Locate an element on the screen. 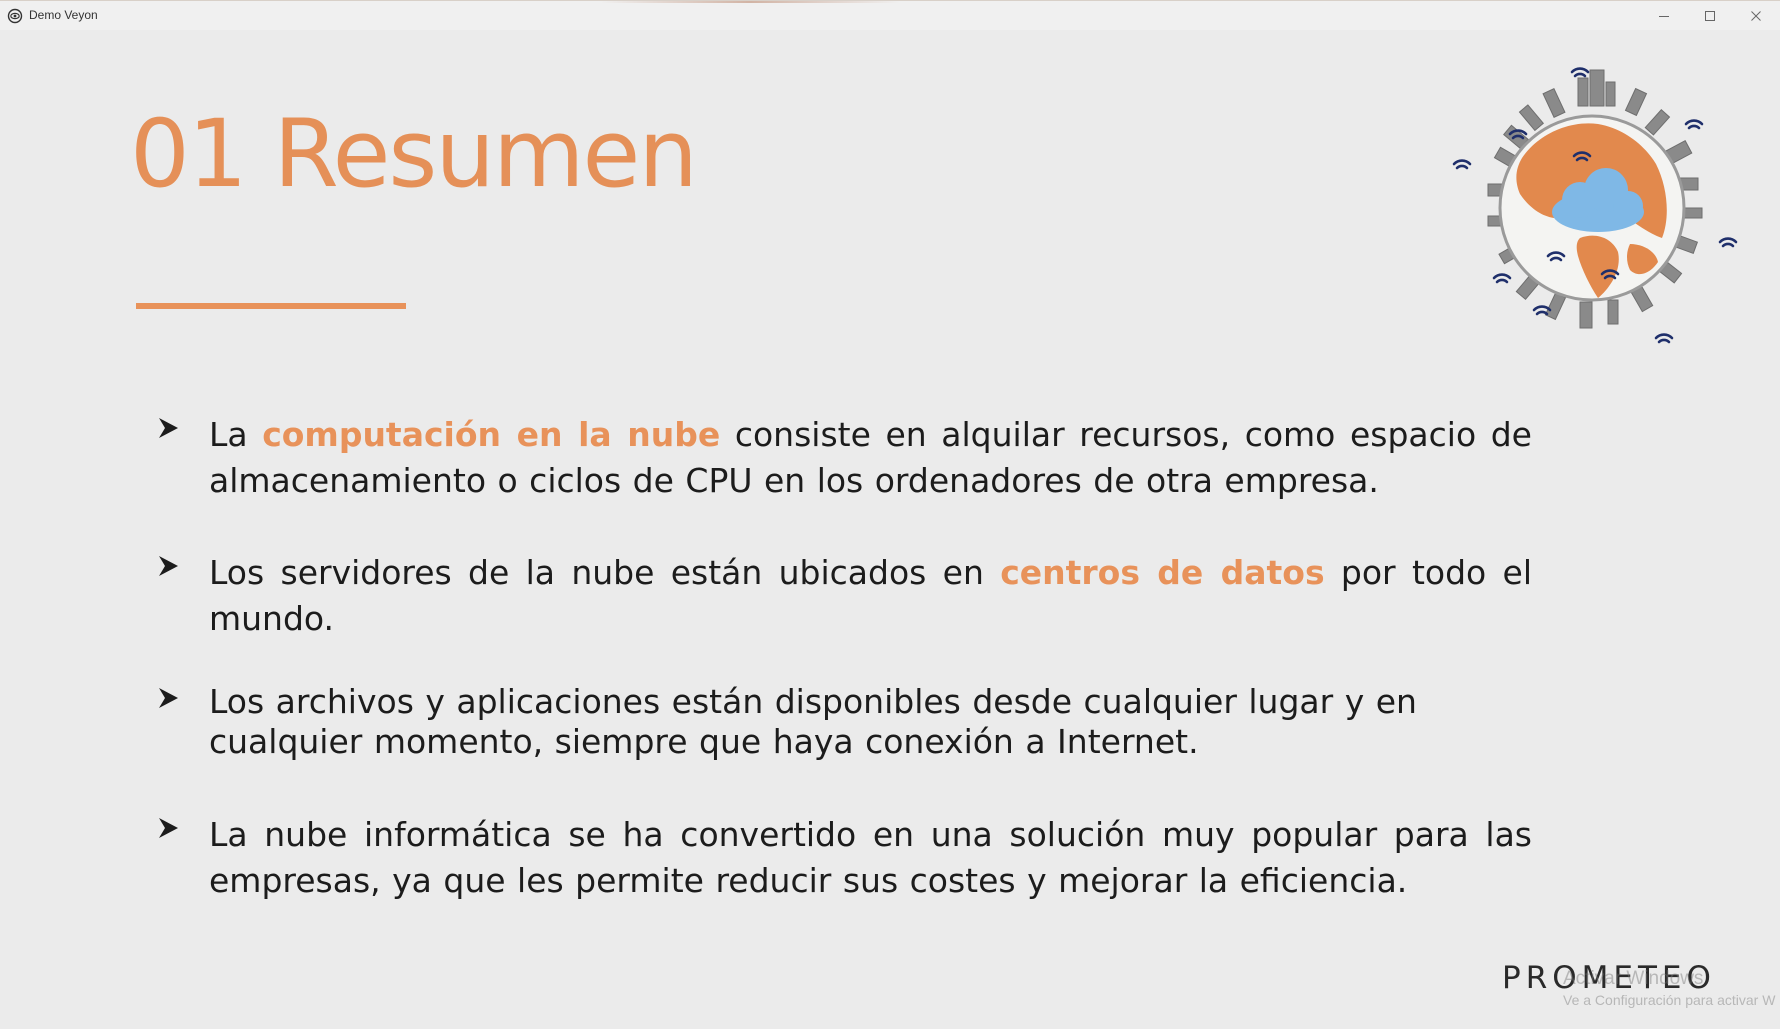 This screenshot has height=1029, width=1780. close-button is located at coordinates (1756, 16).